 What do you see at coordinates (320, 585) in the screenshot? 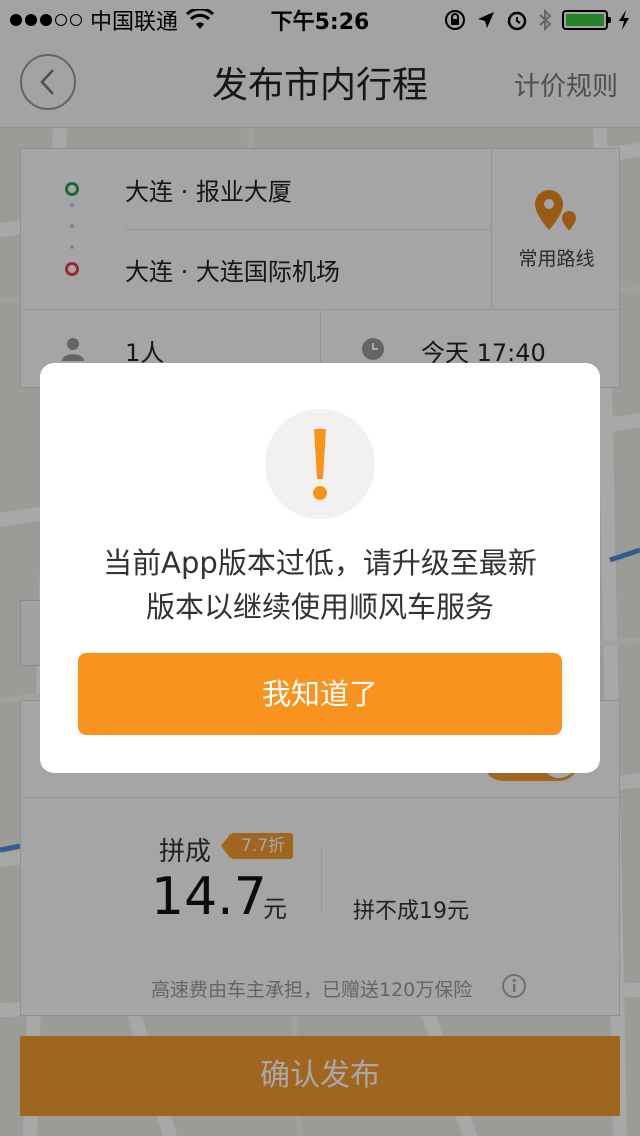
I see `alert-message: 当前App版本过低，请升级至最新 版本以继续使用顺风车服务` at bounding box center [320, 585].